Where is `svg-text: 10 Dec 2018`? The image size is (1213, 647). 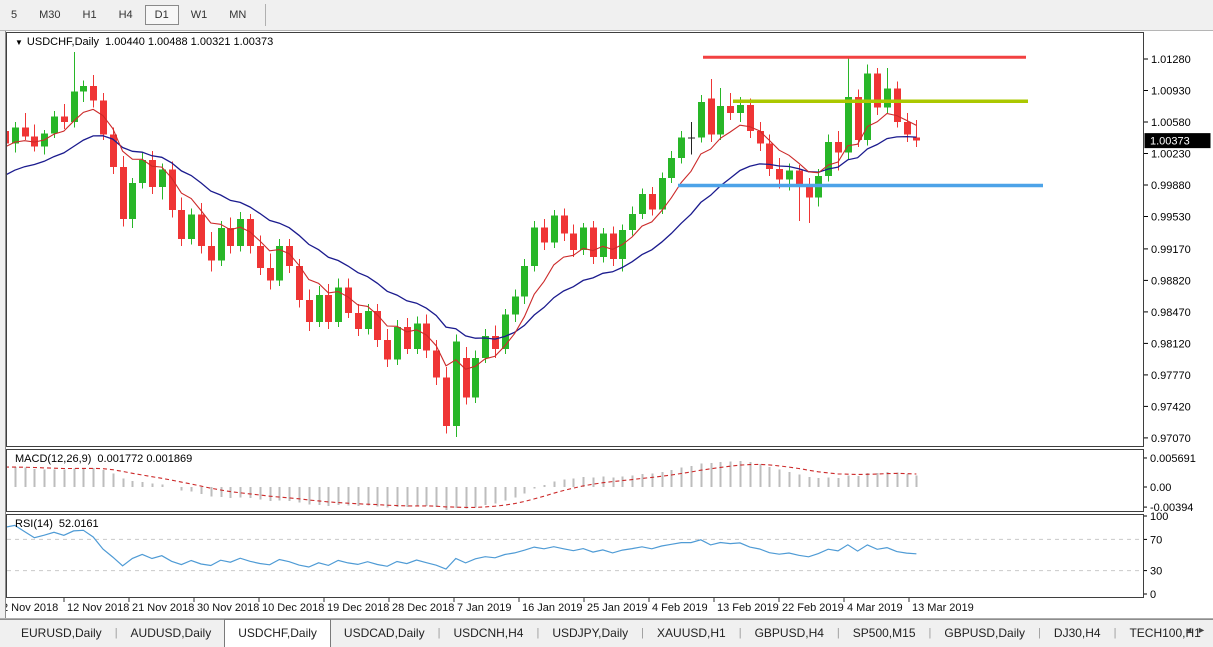 svg-text: 10 Dec 2018 is located at coordinates (293, 608).